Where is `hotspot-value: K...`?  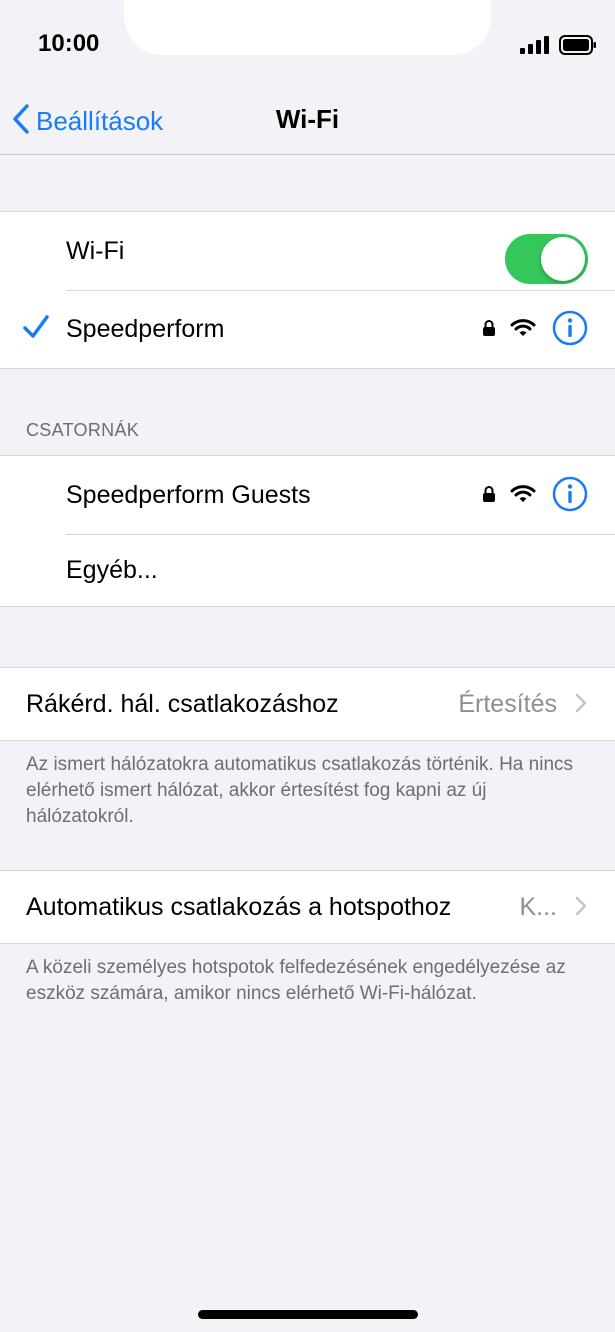 hotspot-value: K... is located at coordinates (538, 906).